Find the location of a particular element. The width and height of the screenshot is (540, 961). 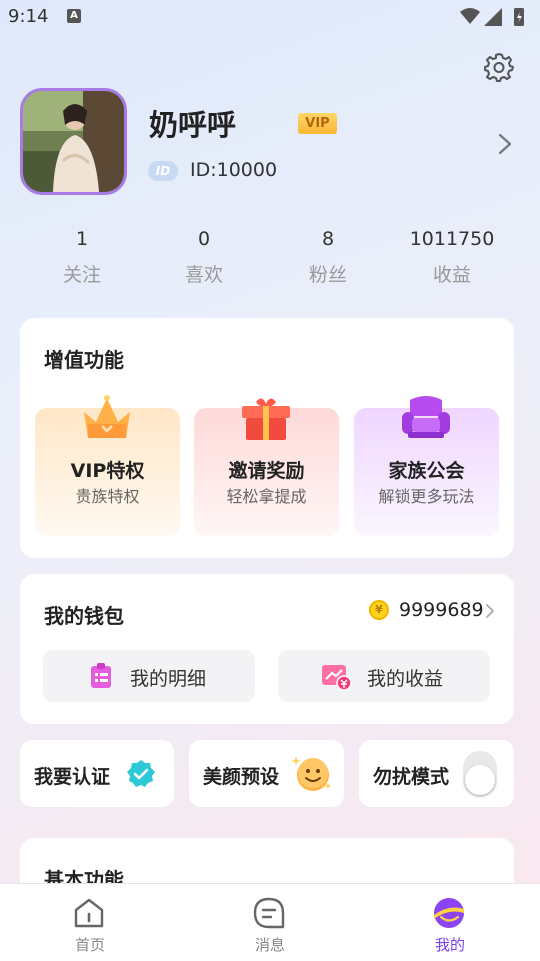

avatar is located at coordinates (73, 141).